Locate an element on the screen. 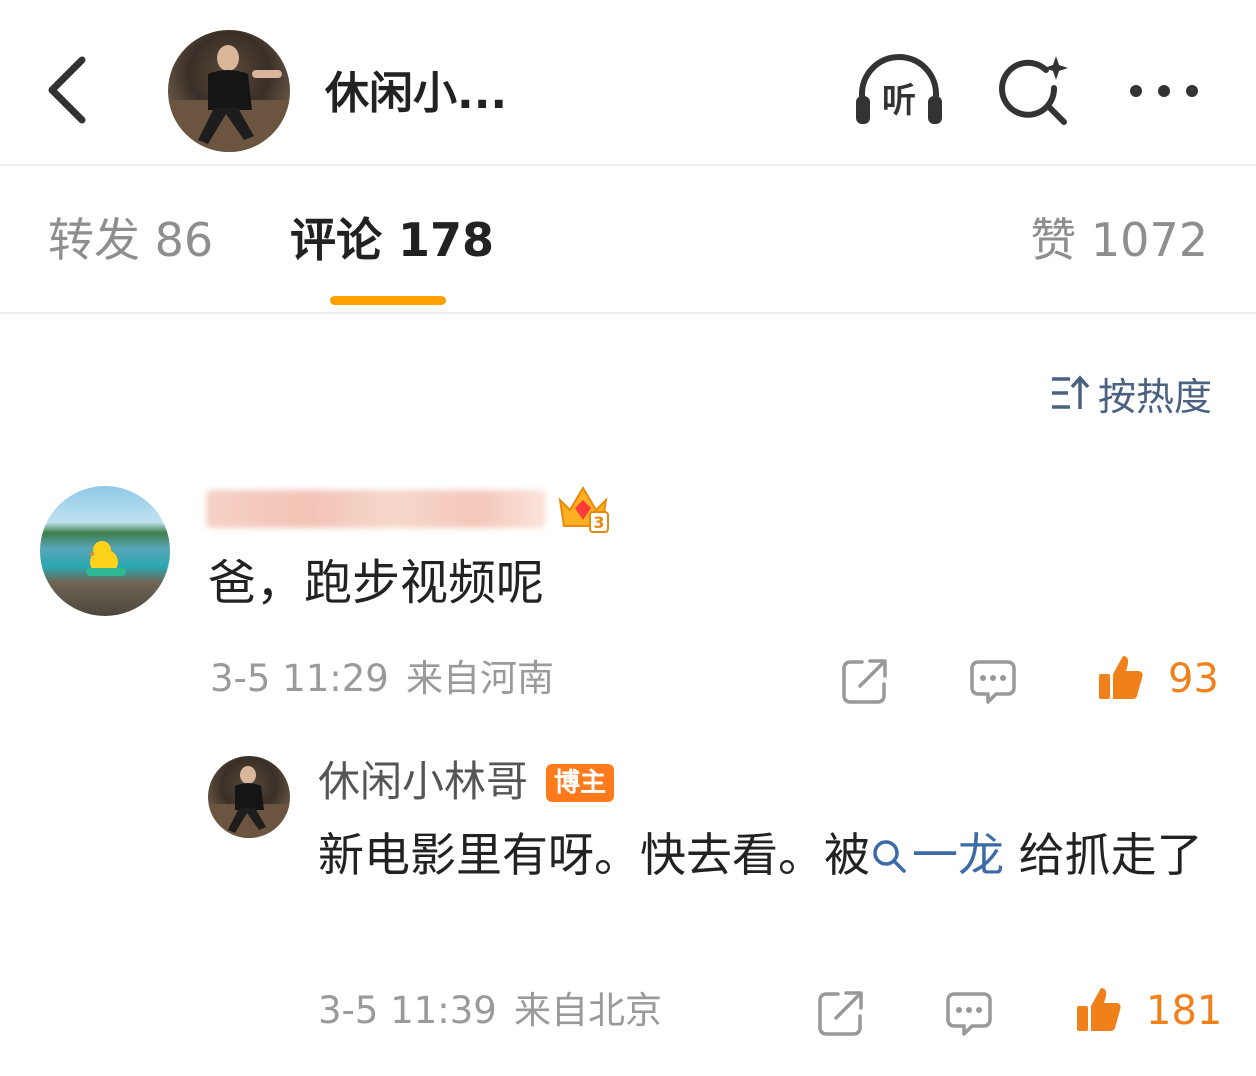 The image size is (1256, 1076). vip-level-number: 3 is located at coordinates (598, 522).